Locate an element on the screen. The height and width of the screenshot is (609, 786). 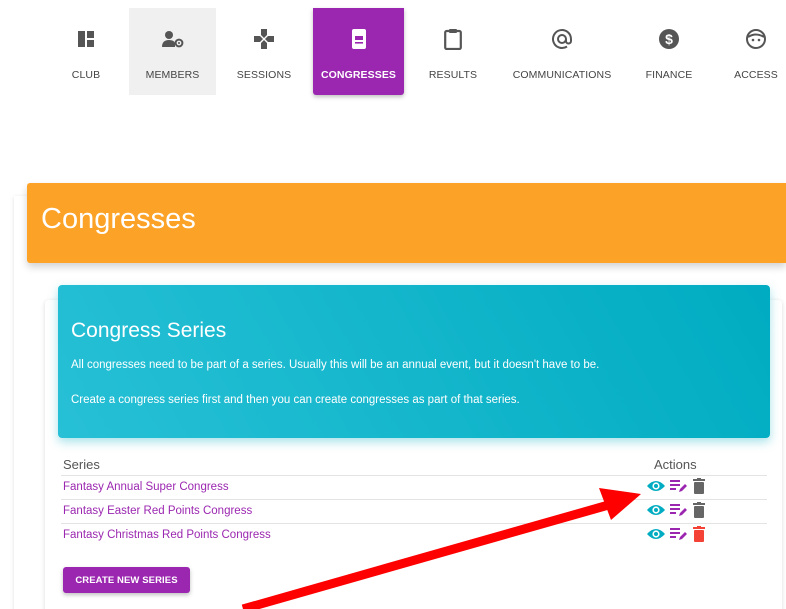
nav-access-label: ACCESS is located at coordinates (756, 75).